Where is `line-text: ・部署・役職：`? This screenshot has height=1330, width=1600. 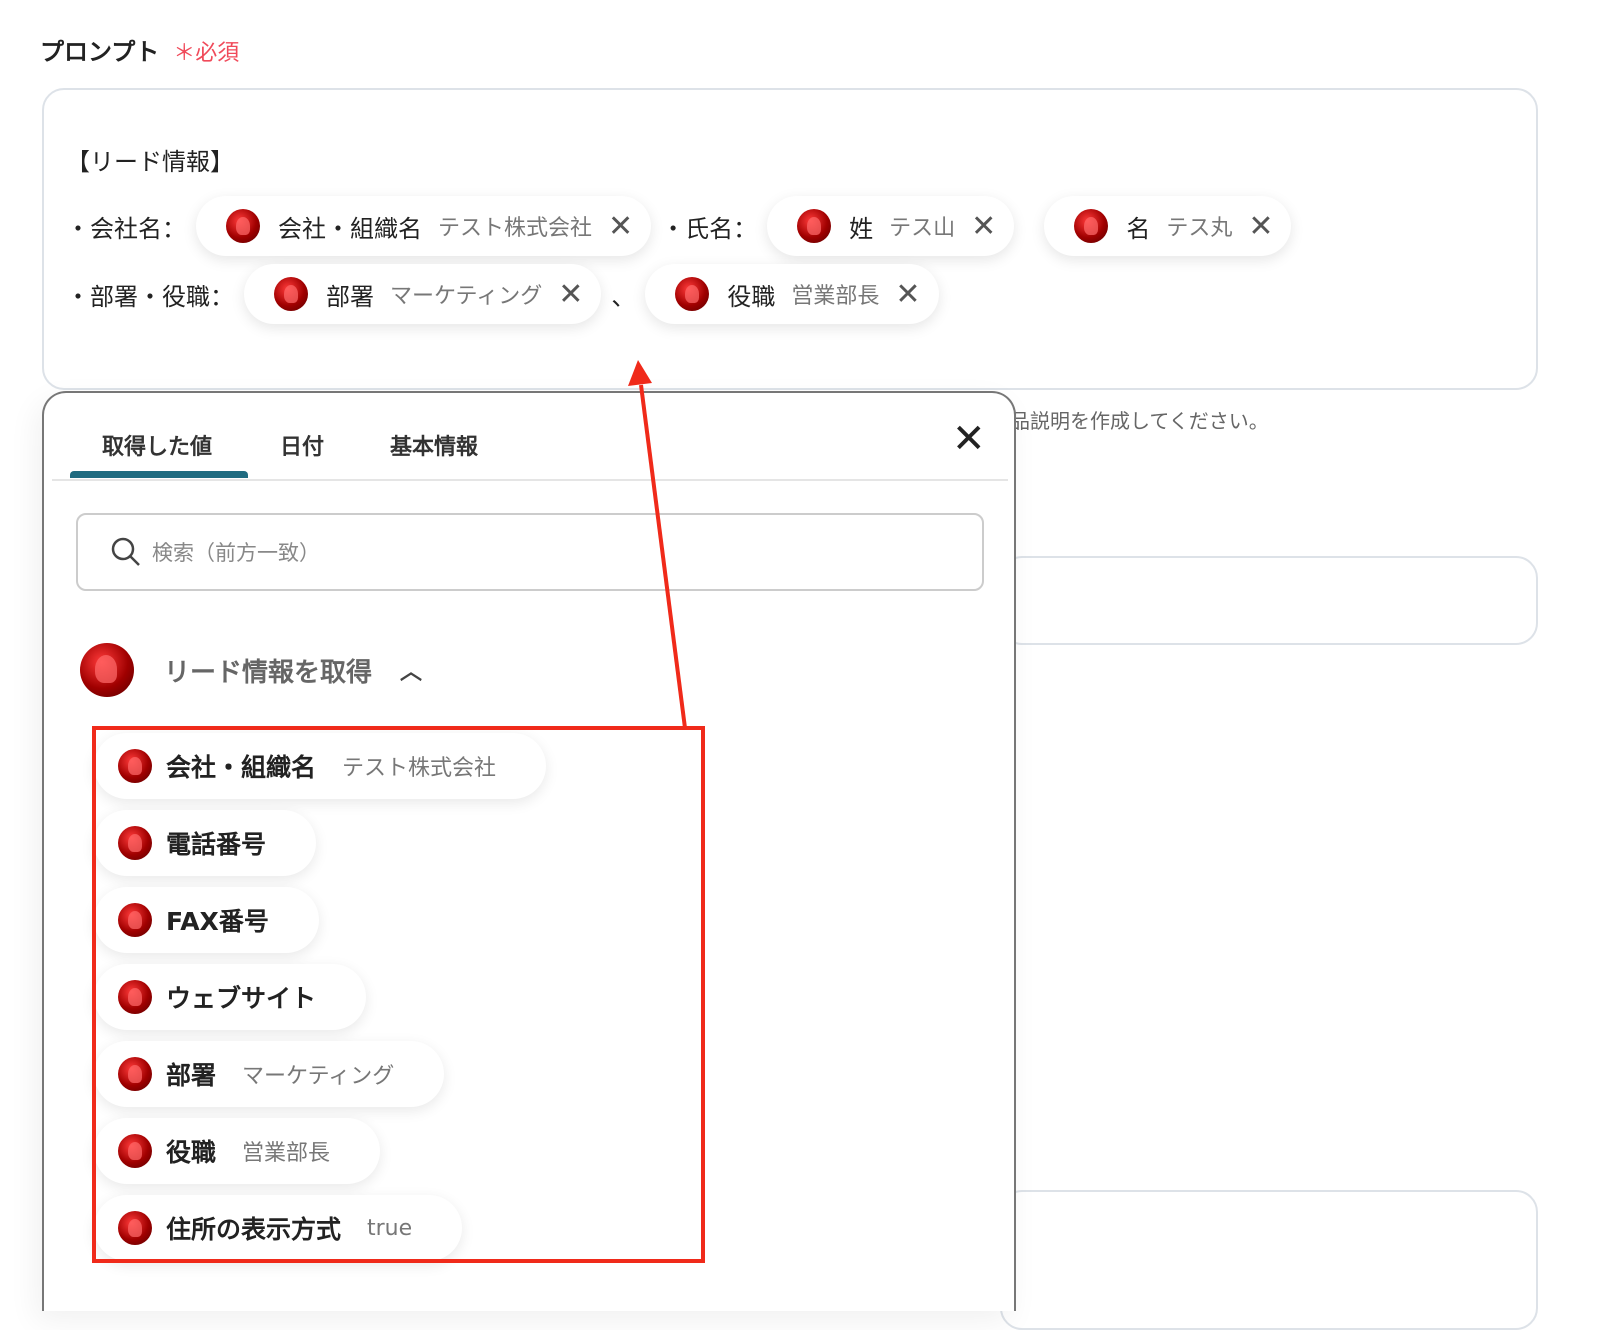
line-text: ・部署・役職： is located at coordinates (150, 296).